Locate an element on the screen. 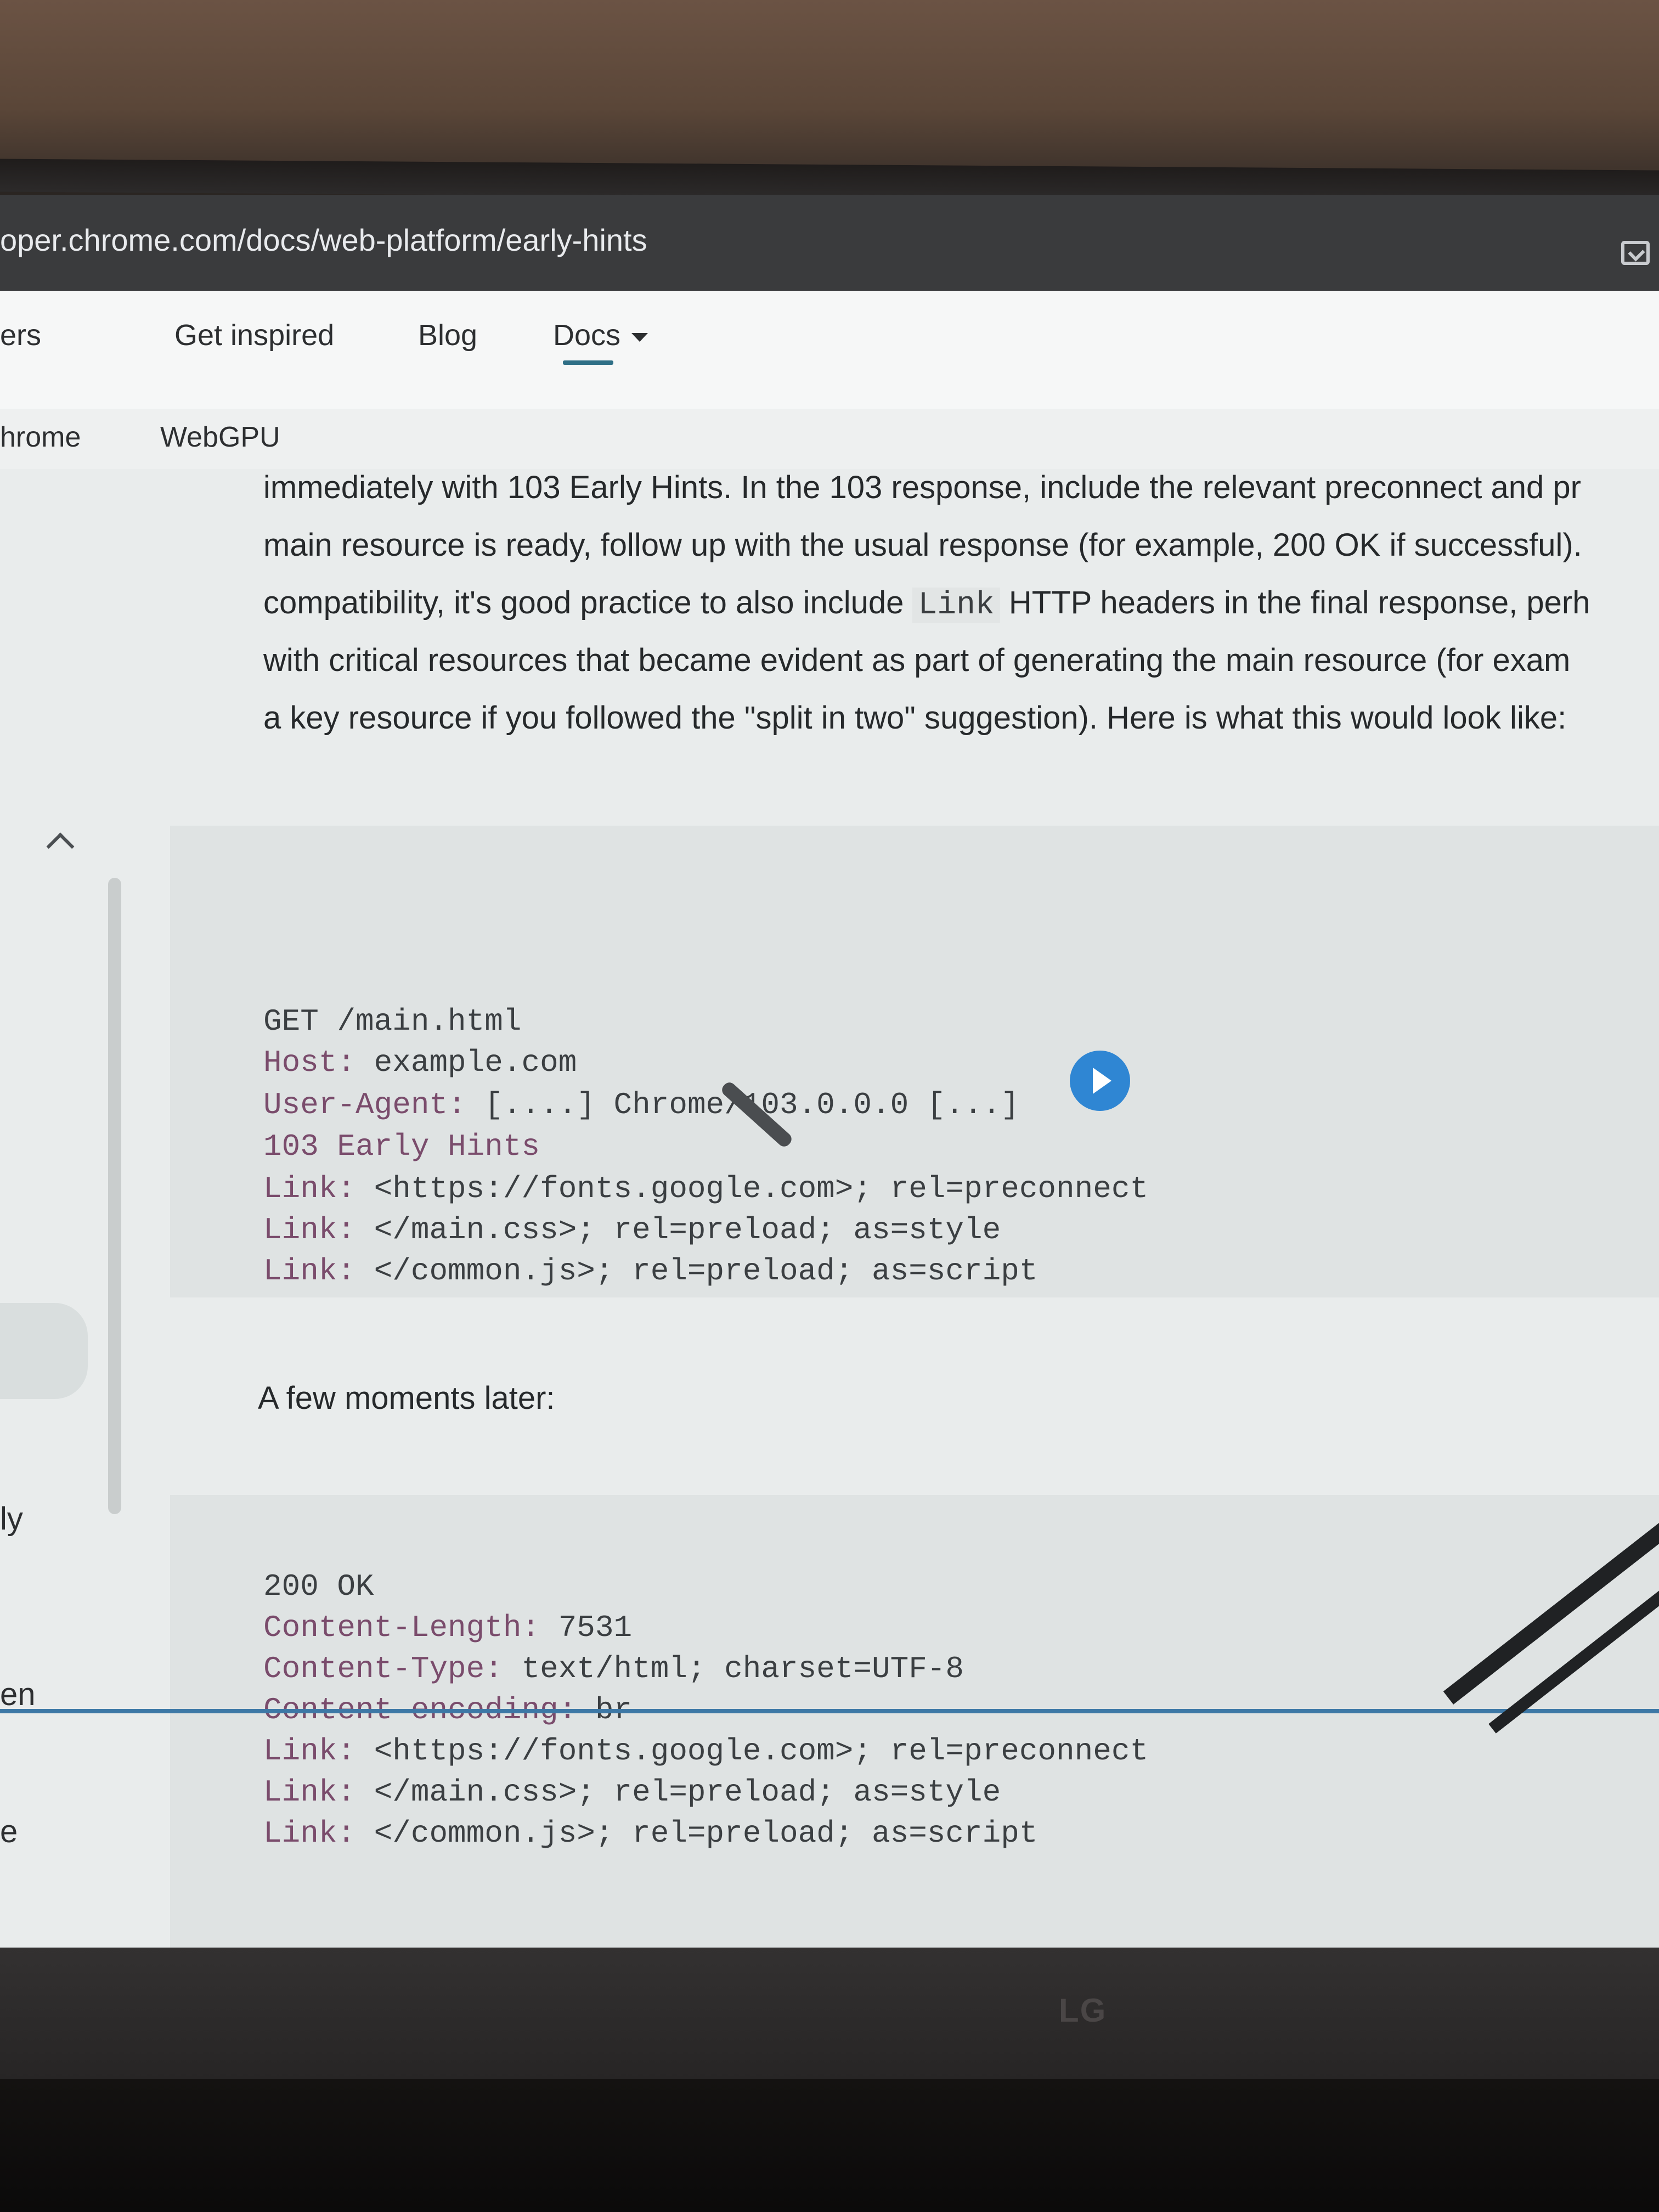 The width and height of the screenshot is (1659, 2212). paragraph-line: A few moments later: is located at coordinates (406, 1398).